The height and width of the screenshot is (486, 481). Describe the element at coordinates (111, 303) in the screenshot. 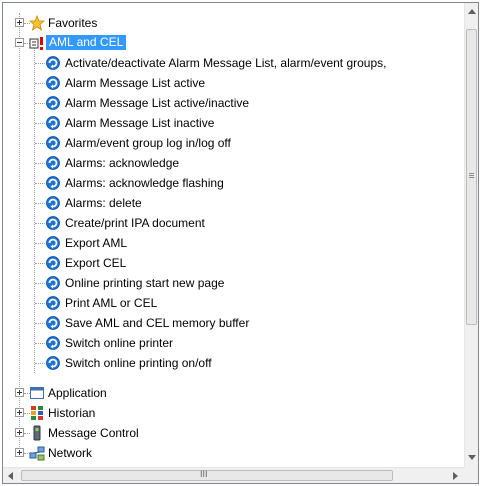

I see `tree-leaf-label: Print AML or CEL` at that location.